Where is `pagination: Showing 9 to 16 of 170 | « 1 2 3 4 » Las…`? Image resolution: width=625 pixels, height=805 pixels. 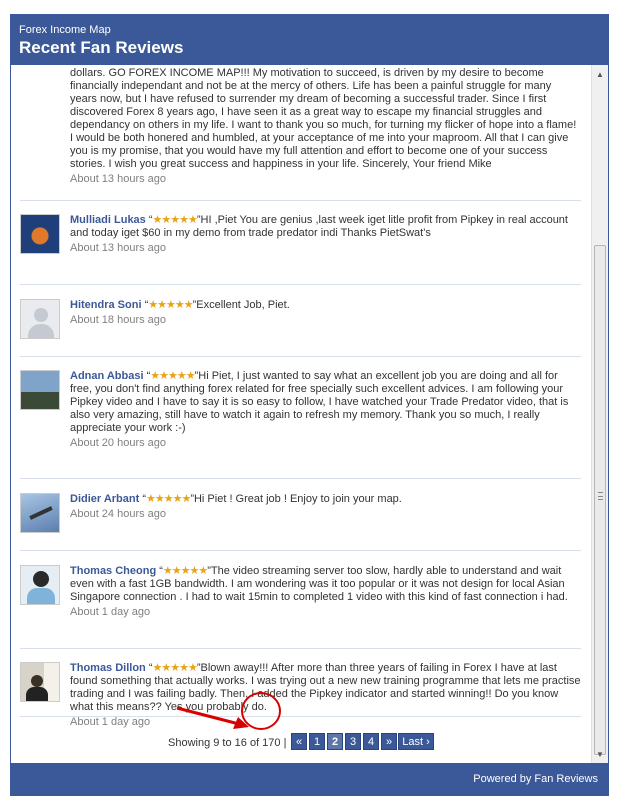
pagination: Showing 9 to 16 of 170 | « 1 2 3 4 » Las… is located at coordinates (302, 742).